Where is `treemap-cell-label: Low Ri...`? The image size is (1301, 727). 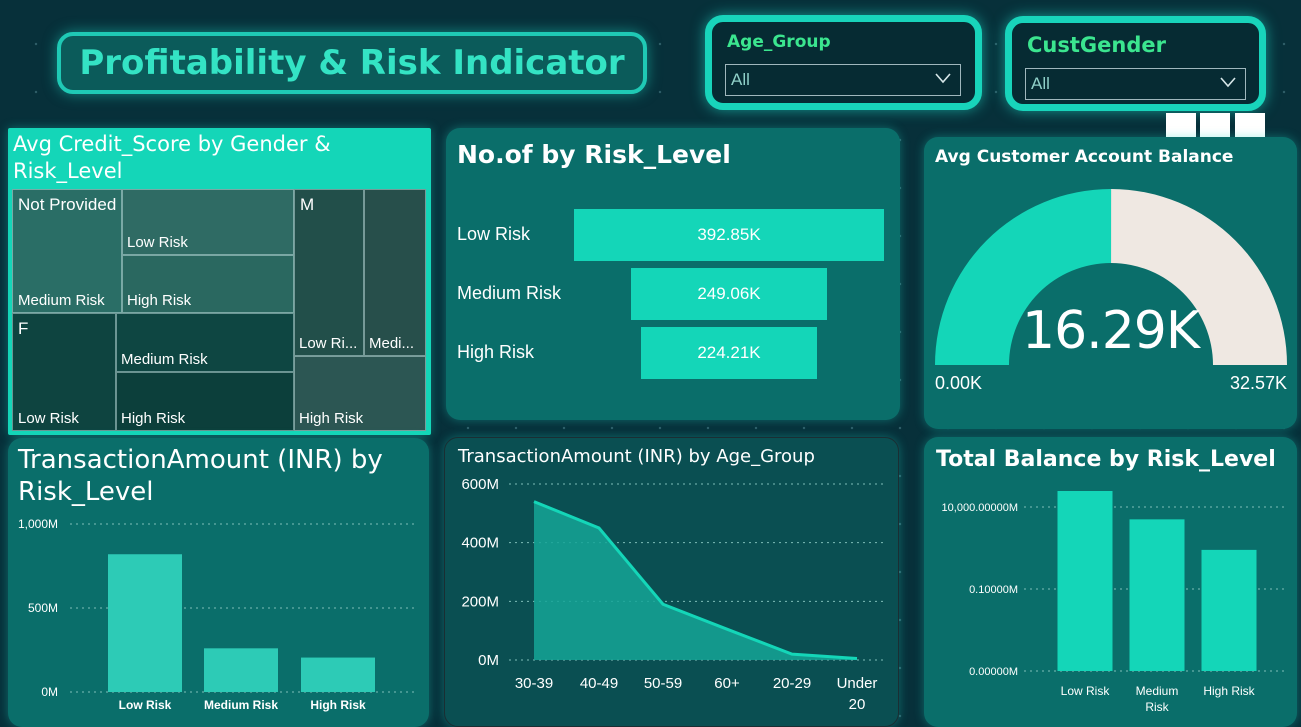 treemap-cell-label: Low Ri... is located at coordinates (328, 343).